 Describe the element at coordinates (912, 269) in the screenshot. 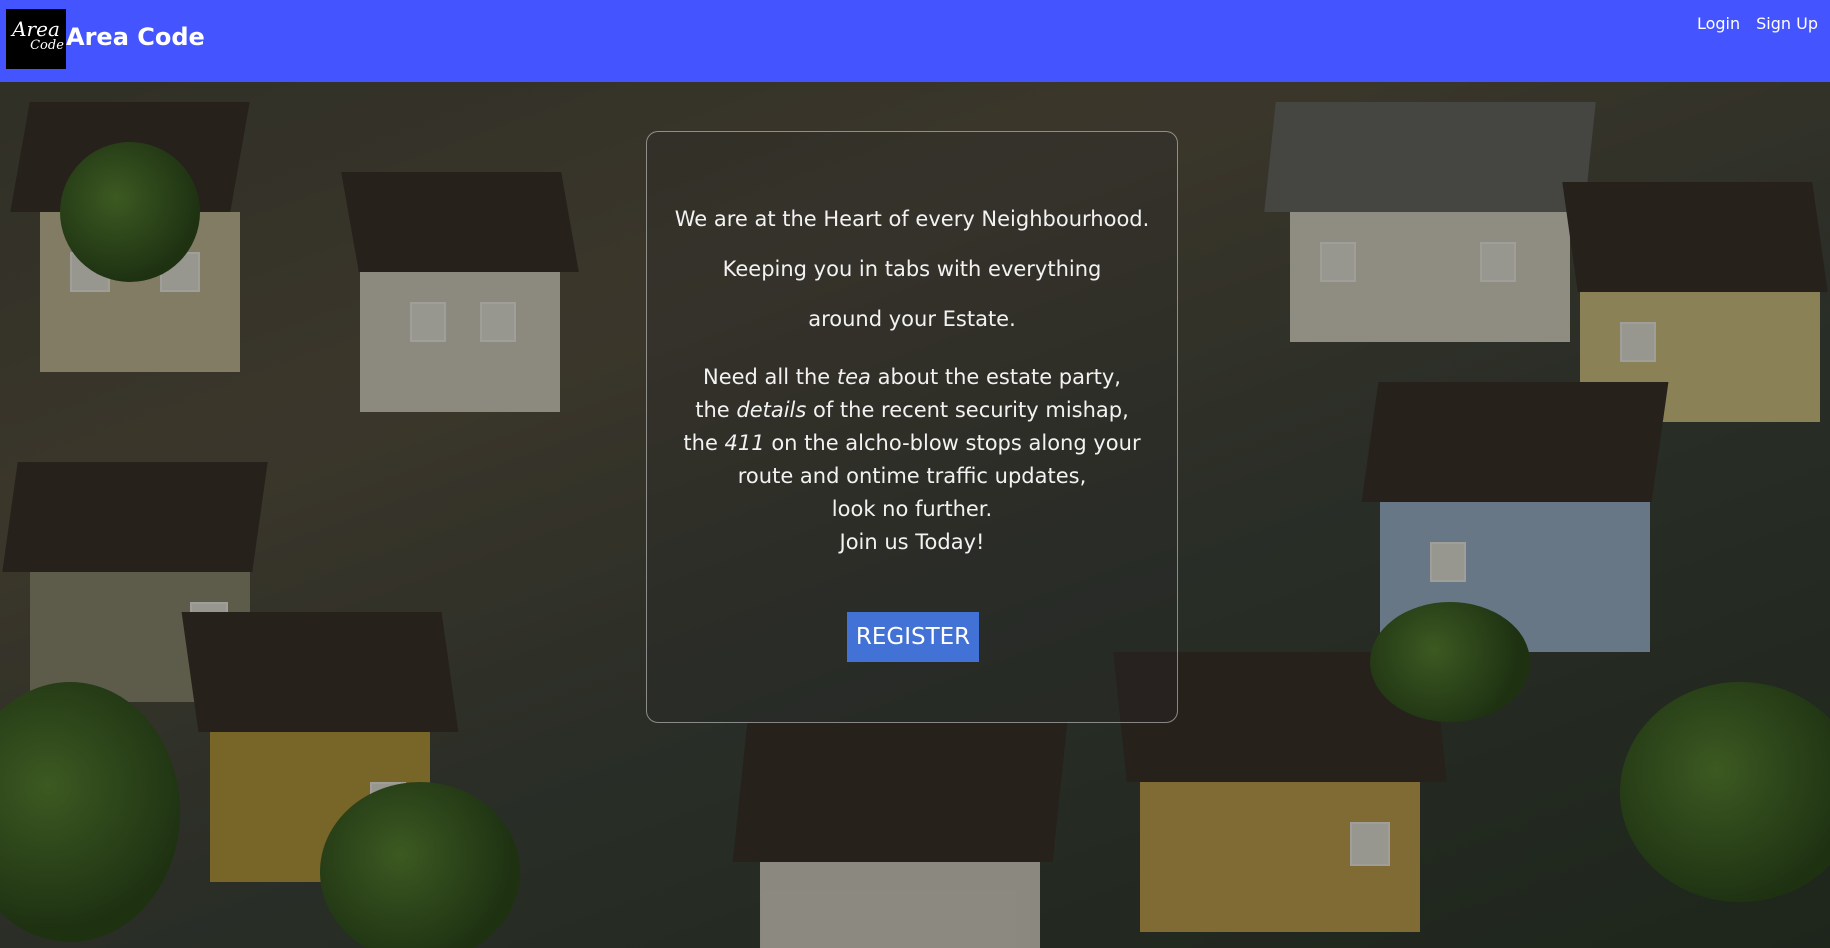

I see `headline-line-2: Keeping you in tabs with everything` at that location.